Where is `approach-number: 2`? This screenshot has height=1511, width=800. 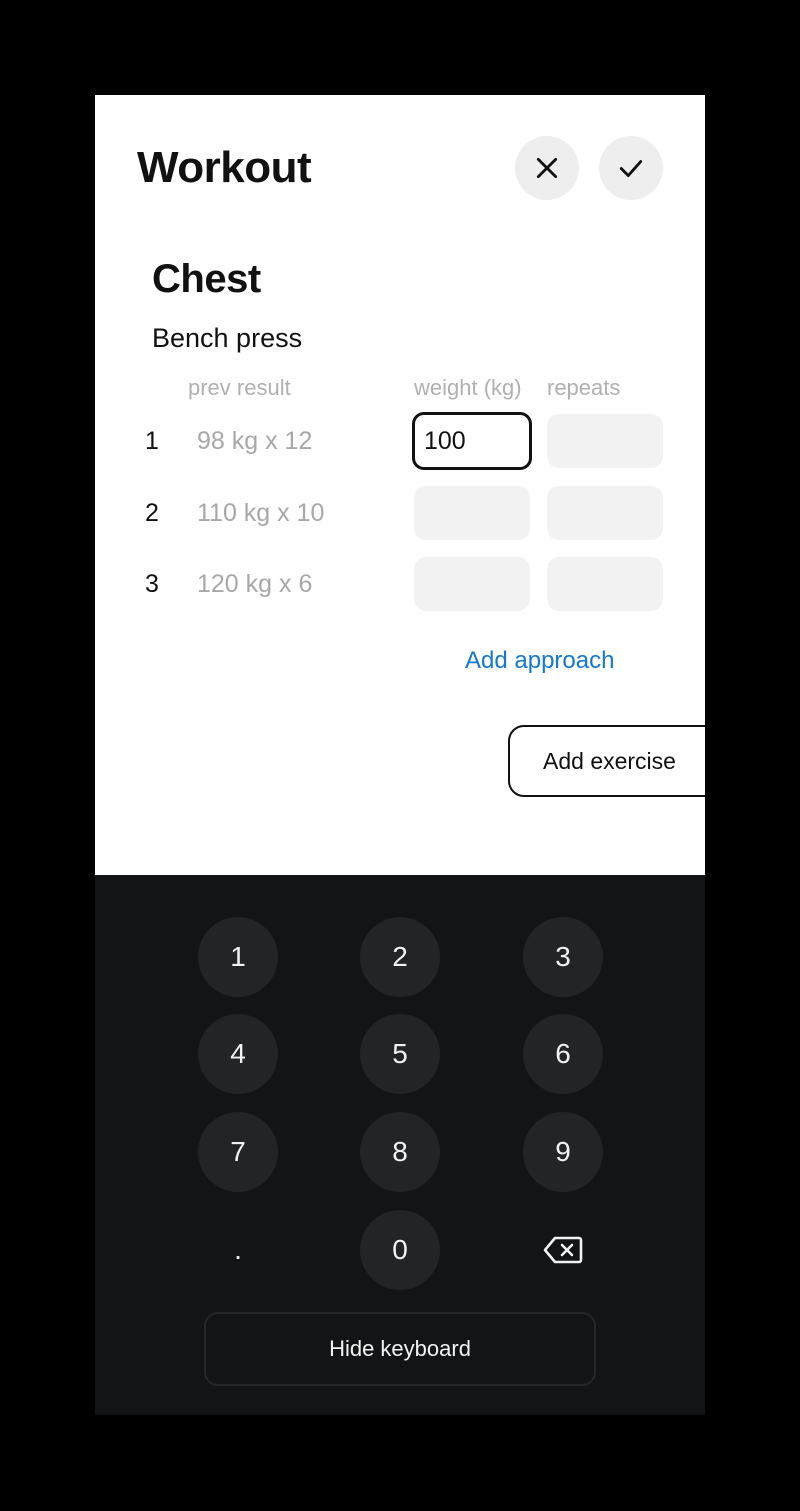
approach-number: 2 is located at coordinates (152, 513).